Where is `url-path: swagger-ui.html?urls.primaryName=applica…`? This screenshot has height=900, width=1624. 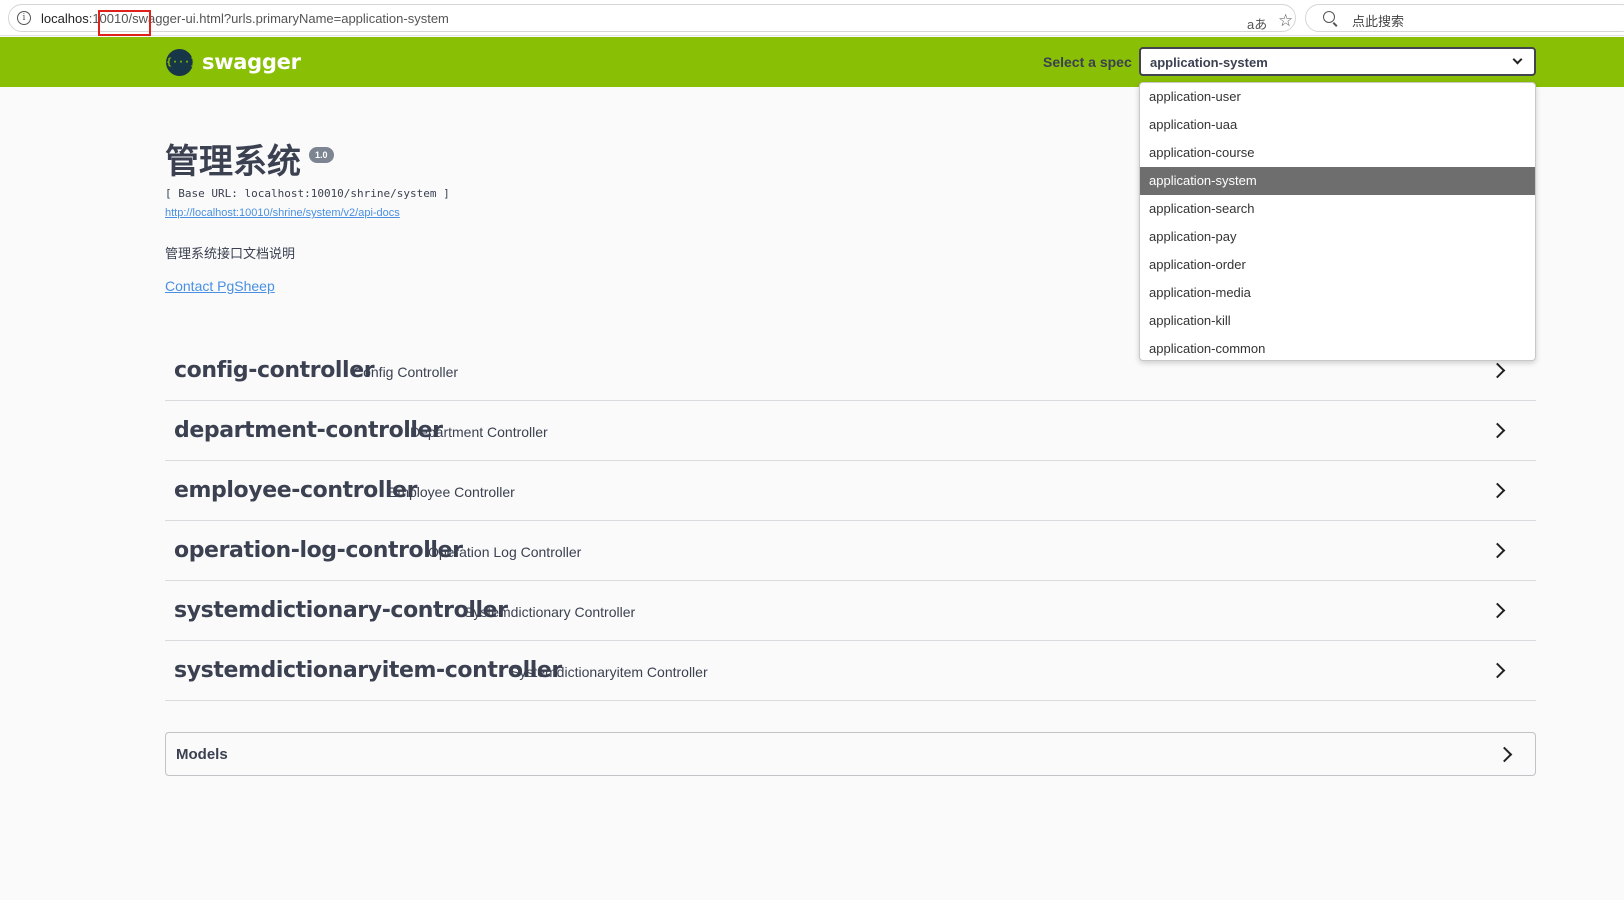 url-path: swagger-ui.html?urls.primaryName=applica… is located at coordinates (290, 18).